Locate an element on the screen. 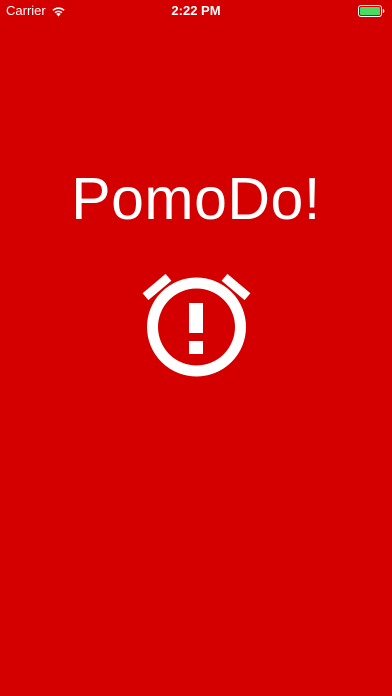 The image size is (392, 696). battery-full-icon is located at coordinates (371, 11).